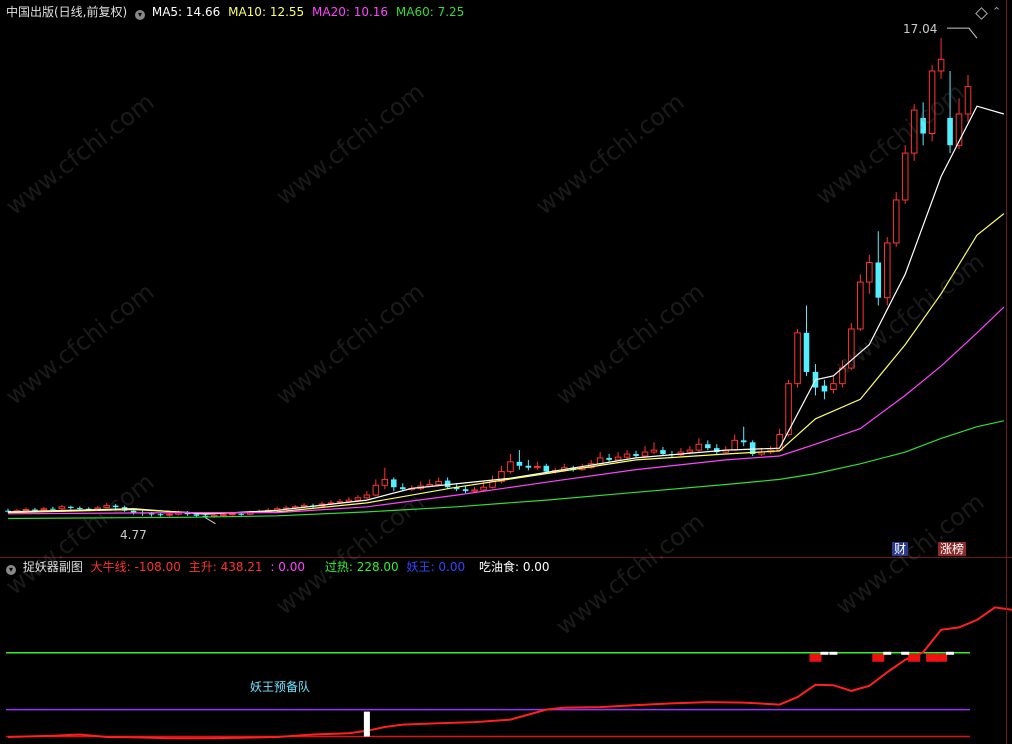 Image resolution: width=1012 pixels, height=744 pixels. What do you see at coordinates (506, 557) in the screenshot?
I see `panel-separator` at bounding box center [506, 557].